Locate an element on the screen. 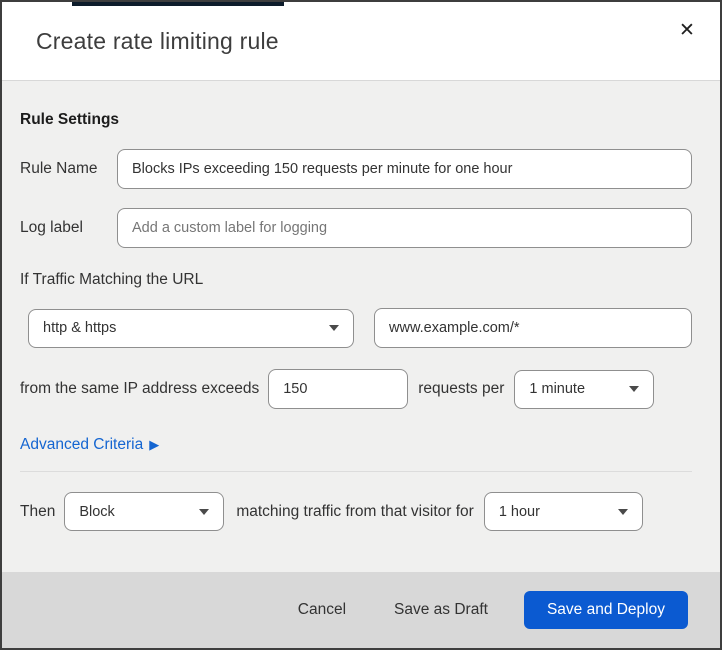 This screenshot has width=722, height=650. arrow-right-icon: ▶ is located at coordinates (154, 444).